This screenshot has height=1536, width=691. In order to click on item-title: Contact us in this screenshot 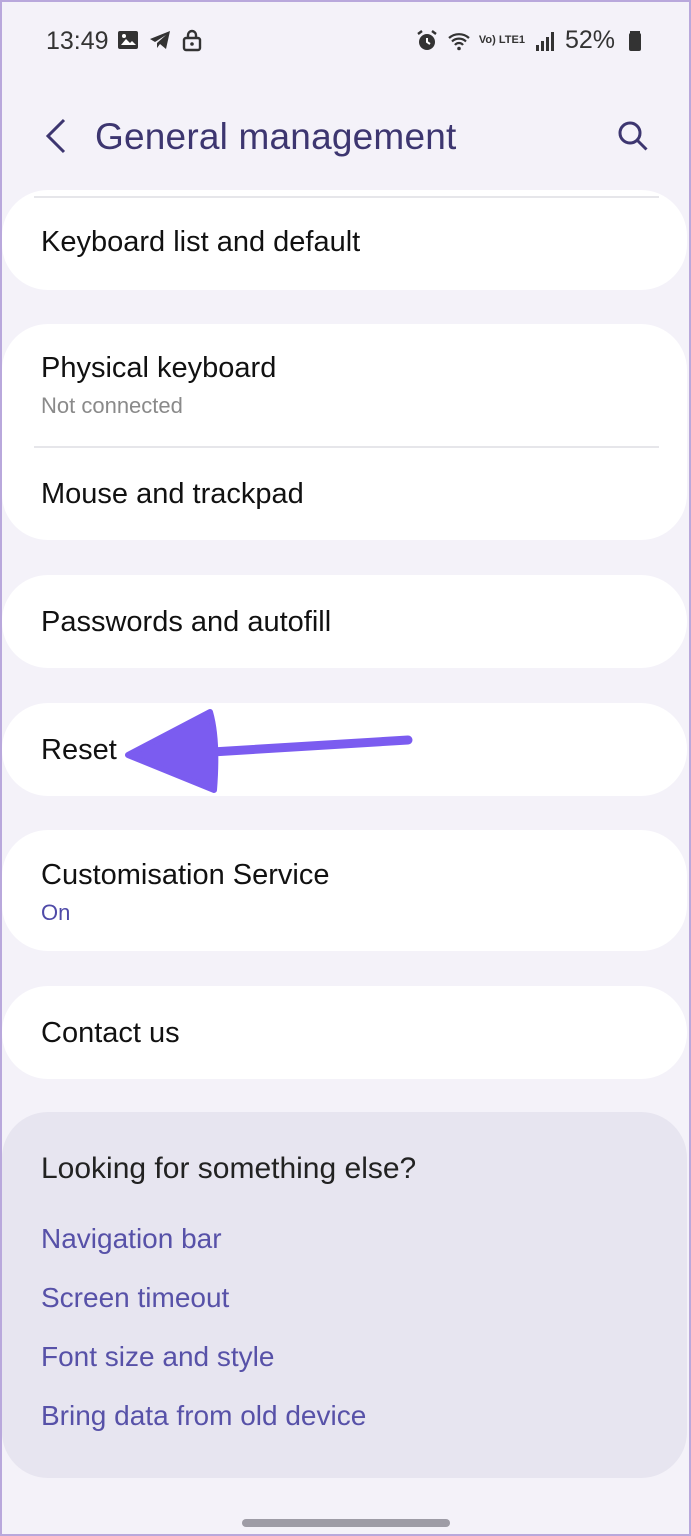, I will do `click(110, 1033)`.